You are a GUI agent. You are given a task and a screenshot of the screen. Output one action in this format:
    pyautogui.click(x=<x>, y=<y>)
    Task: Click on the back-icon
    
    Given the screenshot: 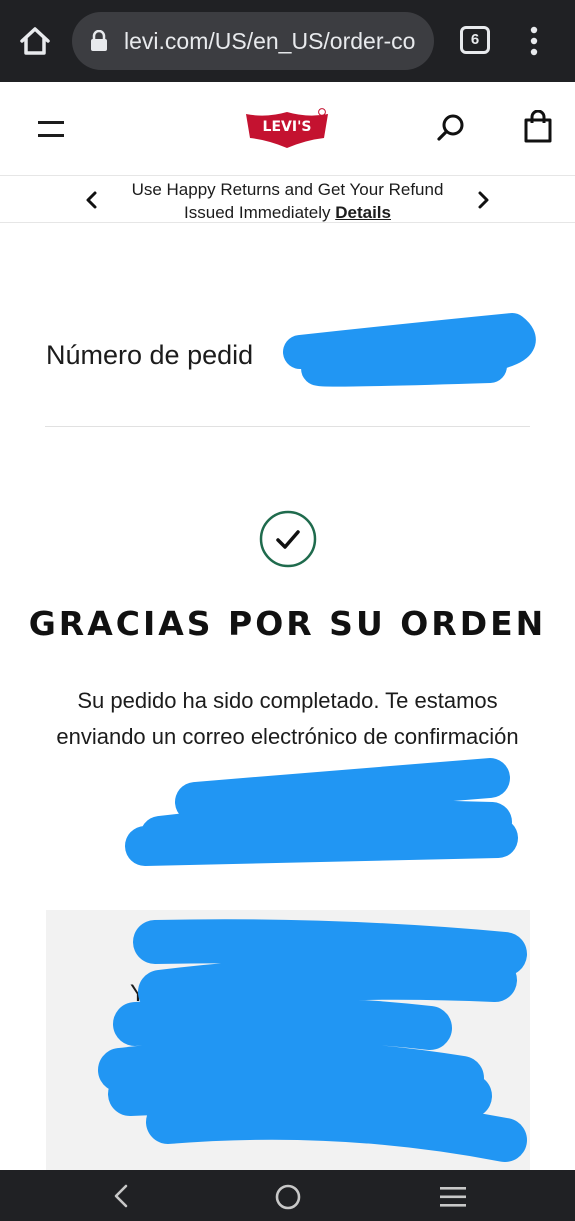 What is the action you would take?
    pyautogui.click(x=122, y=1196)
    